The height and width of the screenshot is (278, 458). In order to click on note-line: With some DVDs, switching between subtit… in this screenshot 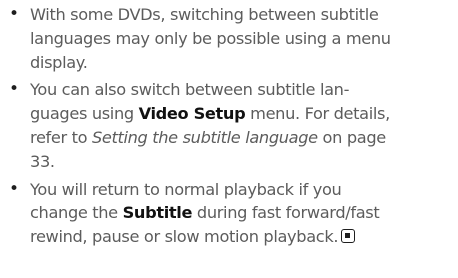, I will do `click(204, 14)`.